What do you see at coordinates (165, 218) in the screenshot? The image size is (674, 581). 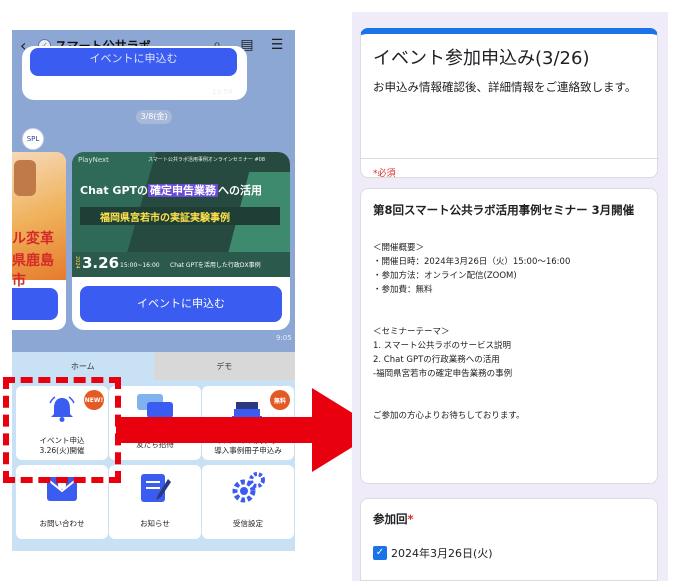 I see `banner-subheadline: 福岡県宮若市の実証実験事例` at bounding box center [165, 218].